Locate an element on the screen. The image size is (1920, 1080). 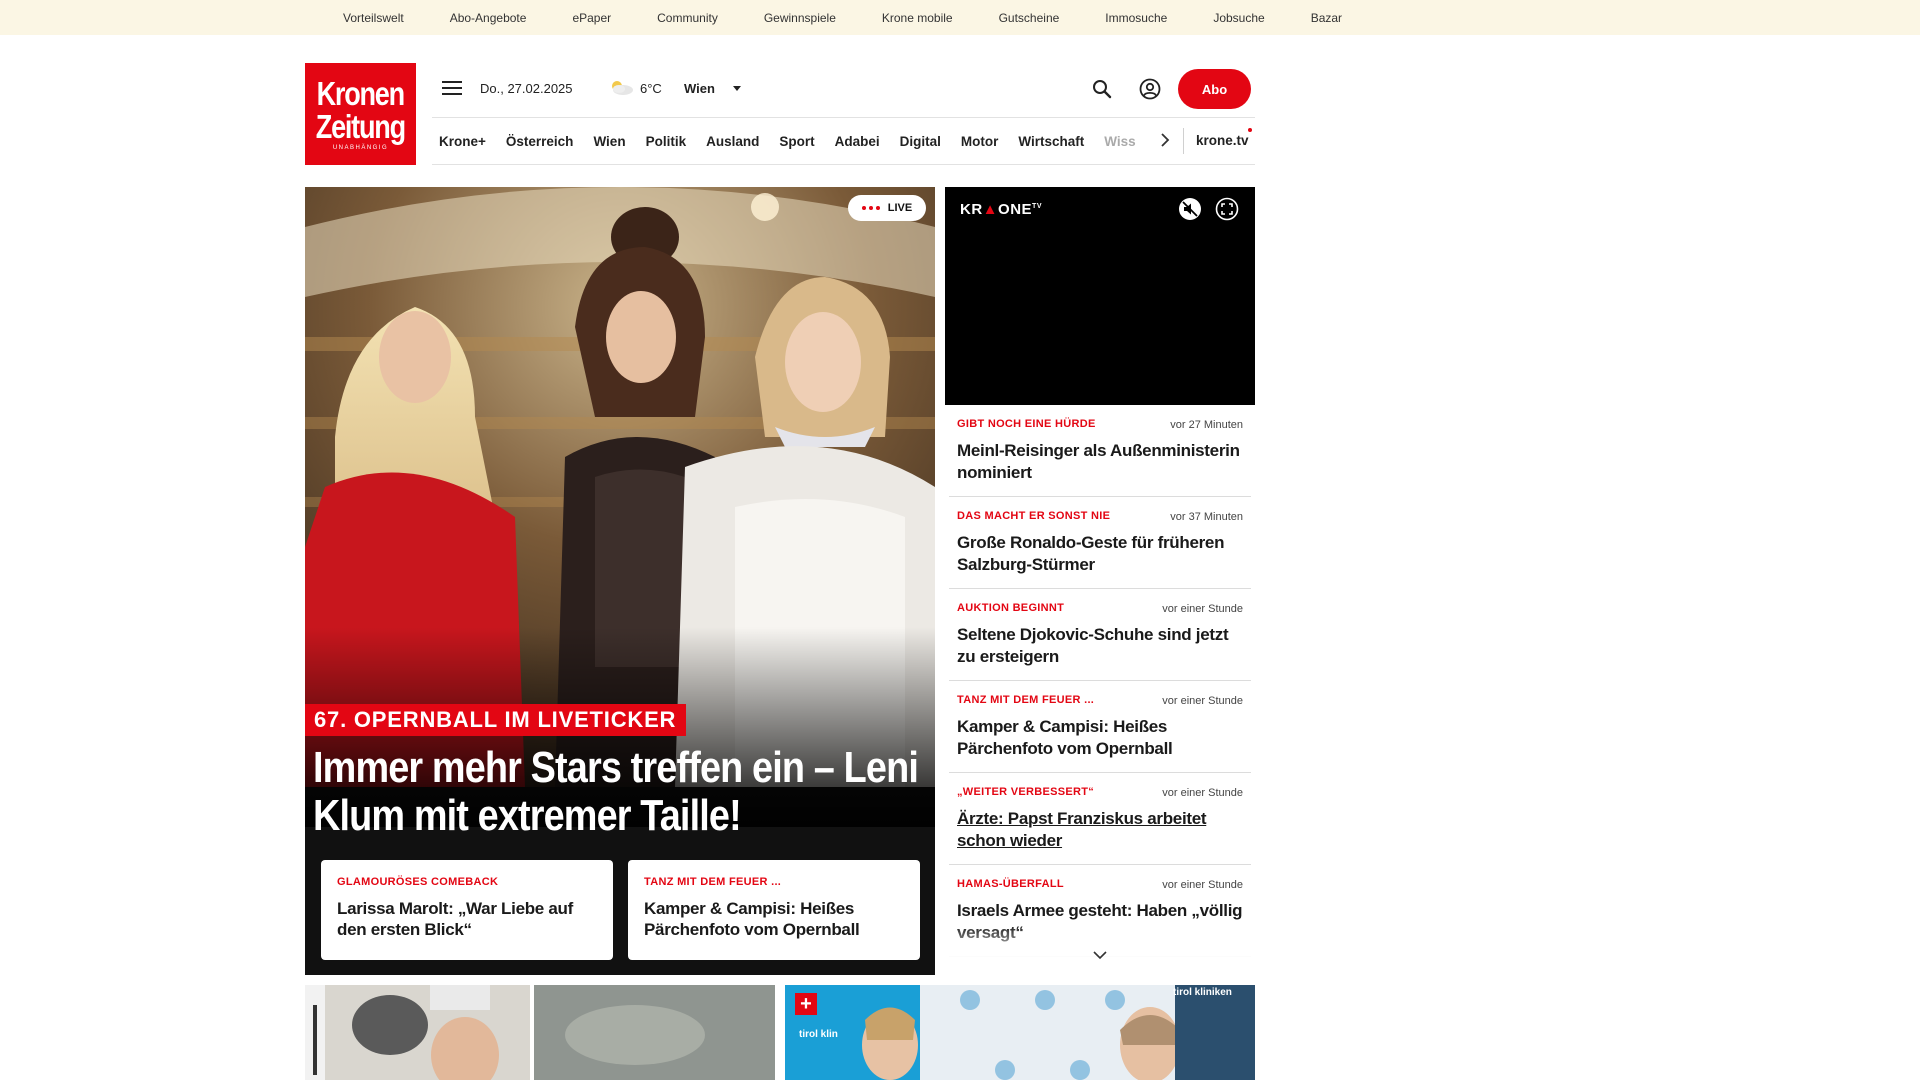
nav-item-sport: Sport is located at coordinates (796, 141).